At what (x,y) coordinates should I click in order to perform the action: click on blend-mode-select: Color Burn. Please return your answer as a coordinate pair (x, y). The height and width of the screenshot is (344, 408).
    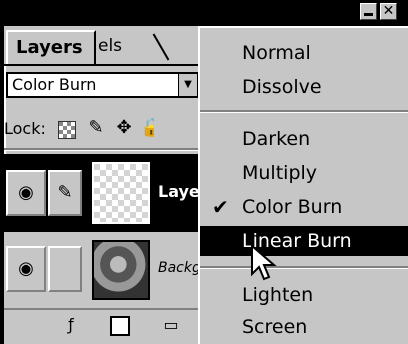
    Looking at the image, I should click on (102, 85).